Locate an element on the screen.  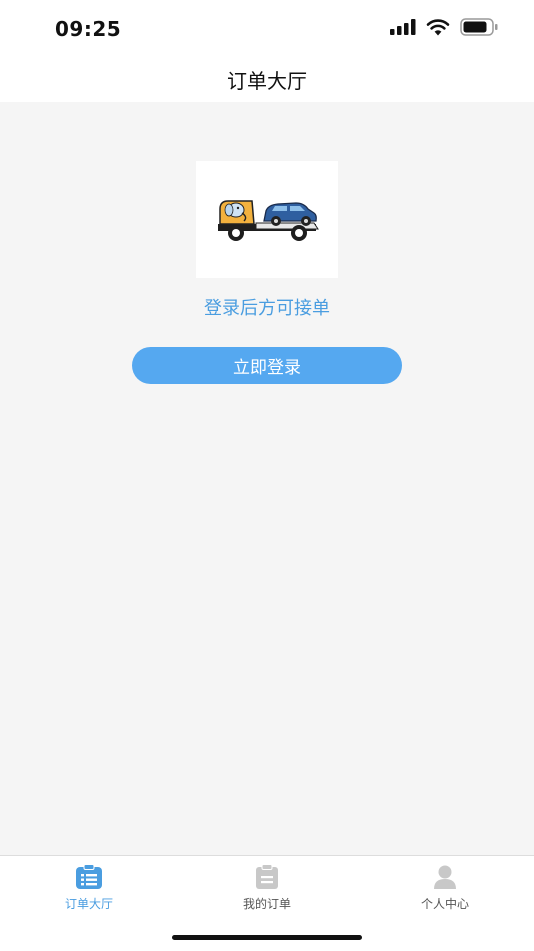
tab-label-order-hall: 订单大厅 is located at coordinates (88, 904).